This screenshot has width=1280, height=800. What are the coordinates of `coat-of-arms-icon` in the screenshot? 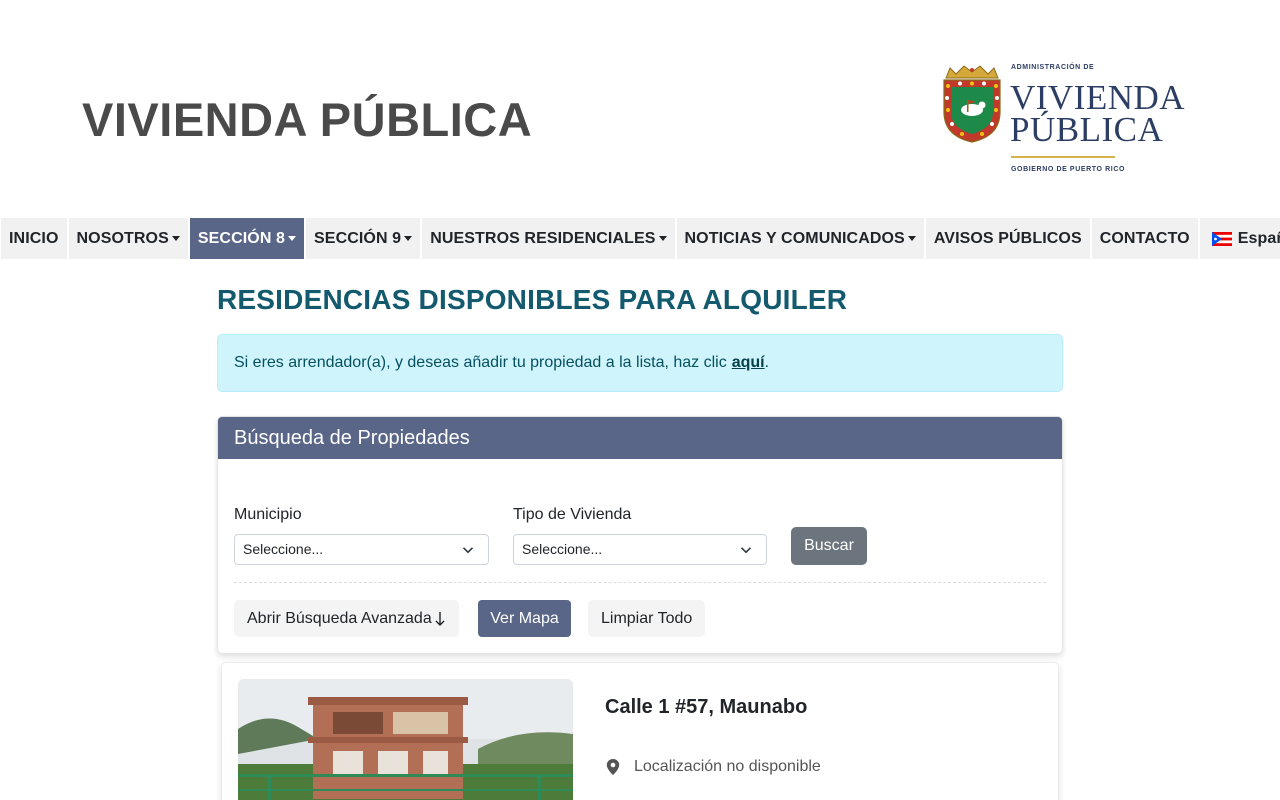 It's located at (972, 104).